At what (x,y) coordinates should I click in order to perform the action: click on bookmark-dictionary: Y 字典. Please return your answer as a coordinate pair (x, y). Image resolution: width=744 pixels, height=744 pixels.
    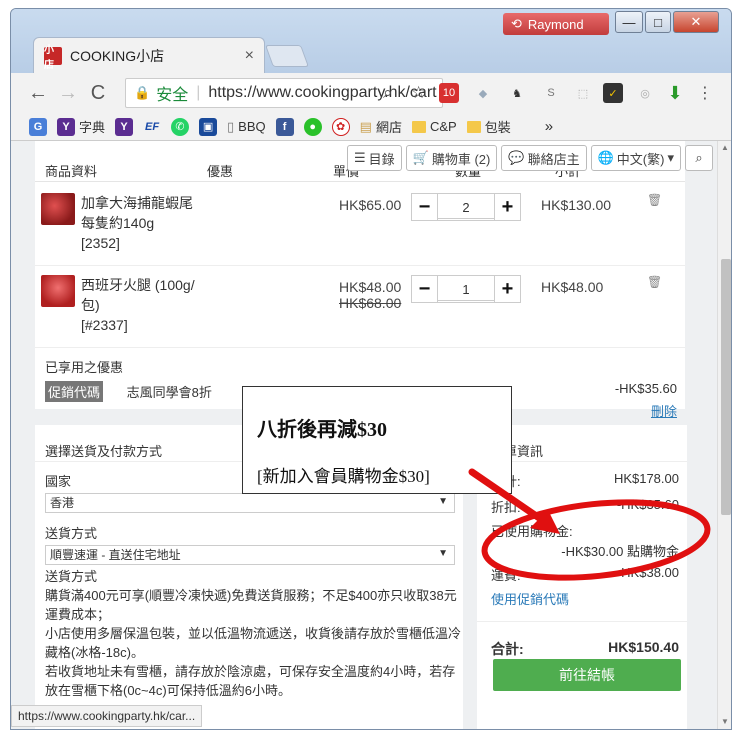
    Looking at the image, I should click on (81, 126).